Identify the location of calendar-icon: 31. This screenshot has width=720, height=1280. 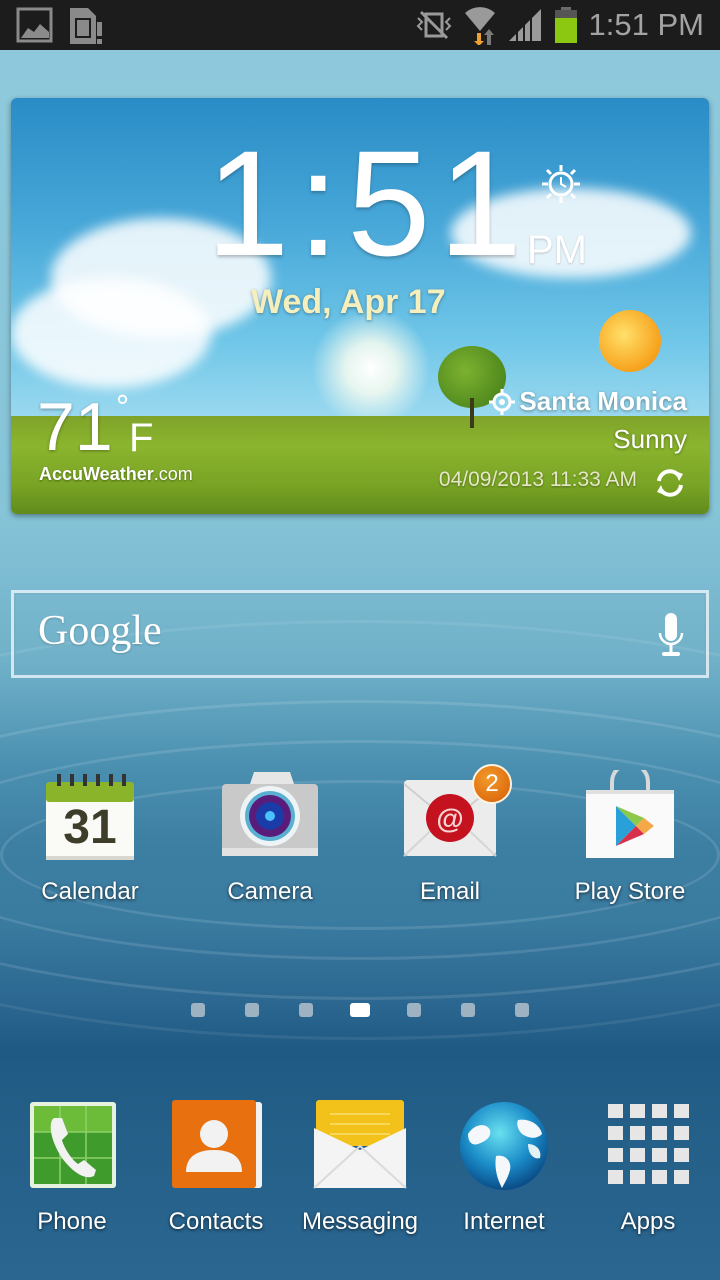
(90, 818).